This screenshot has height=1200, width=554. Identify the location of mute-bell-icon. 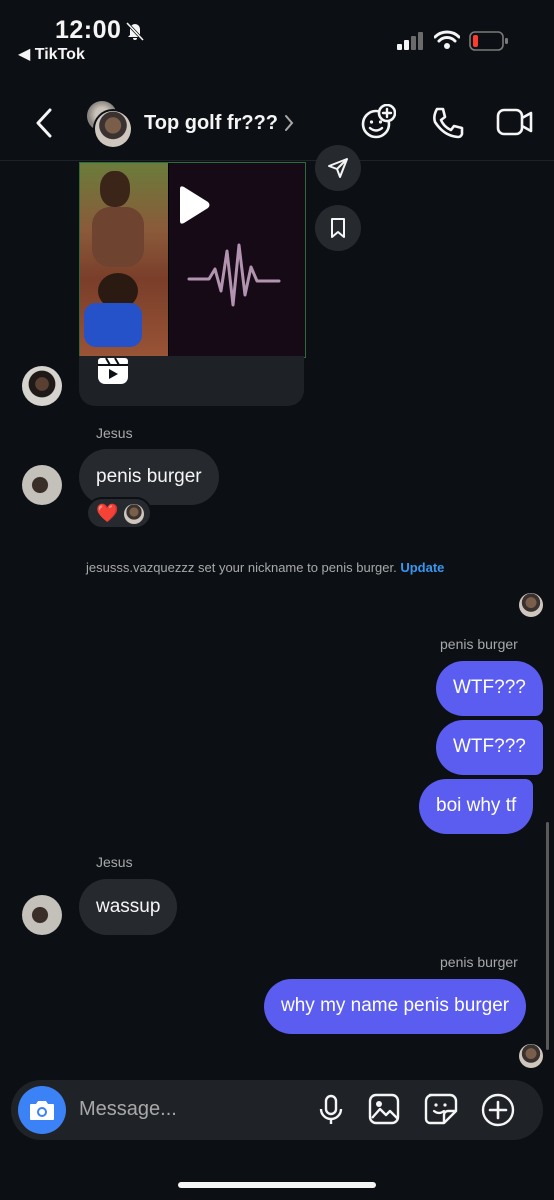
(135, 33).